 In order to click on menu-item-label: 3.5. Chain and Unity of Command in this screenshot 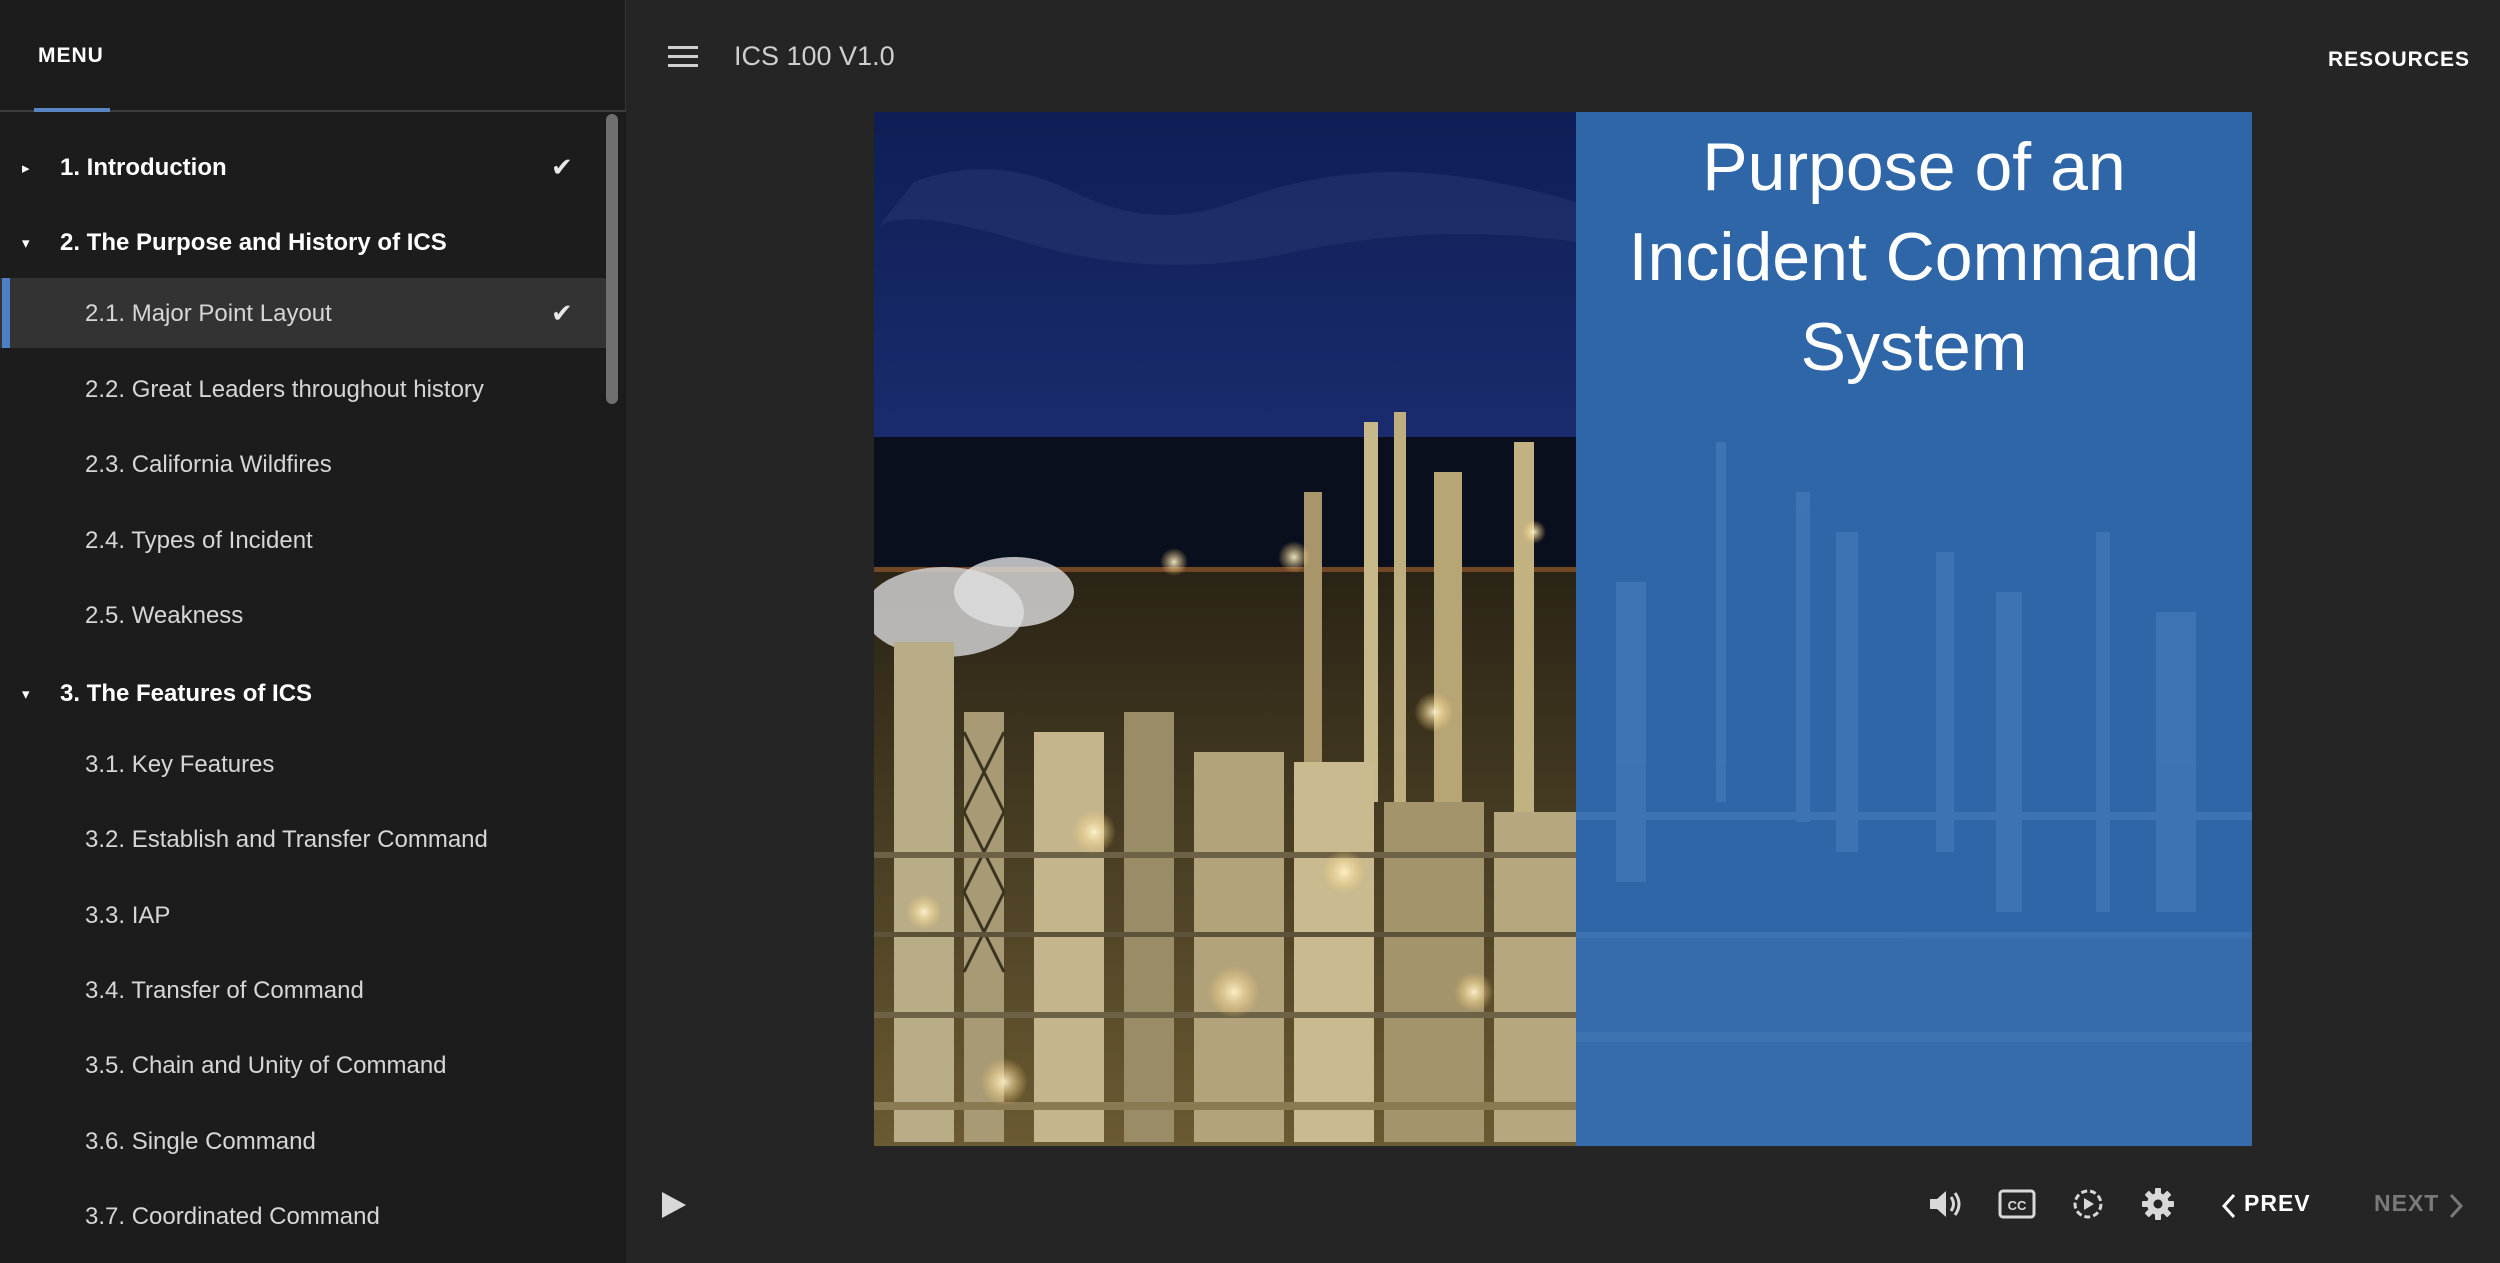, I will do `click(266, 1065)`.